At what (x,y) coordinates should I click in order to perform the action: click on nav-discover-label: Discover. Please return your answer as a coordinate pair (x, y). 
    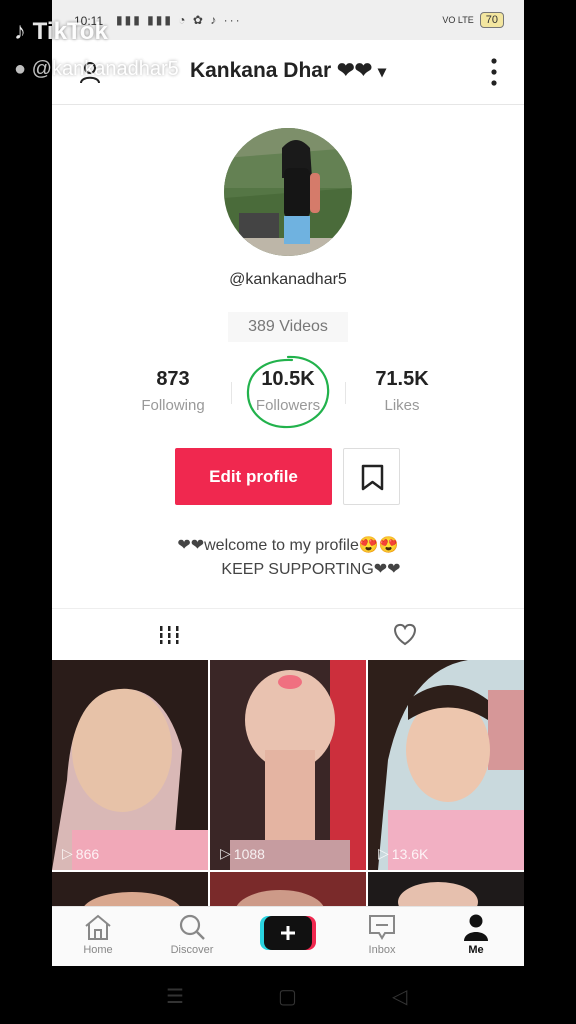
    Looking at the image, I should click on (192, 950).